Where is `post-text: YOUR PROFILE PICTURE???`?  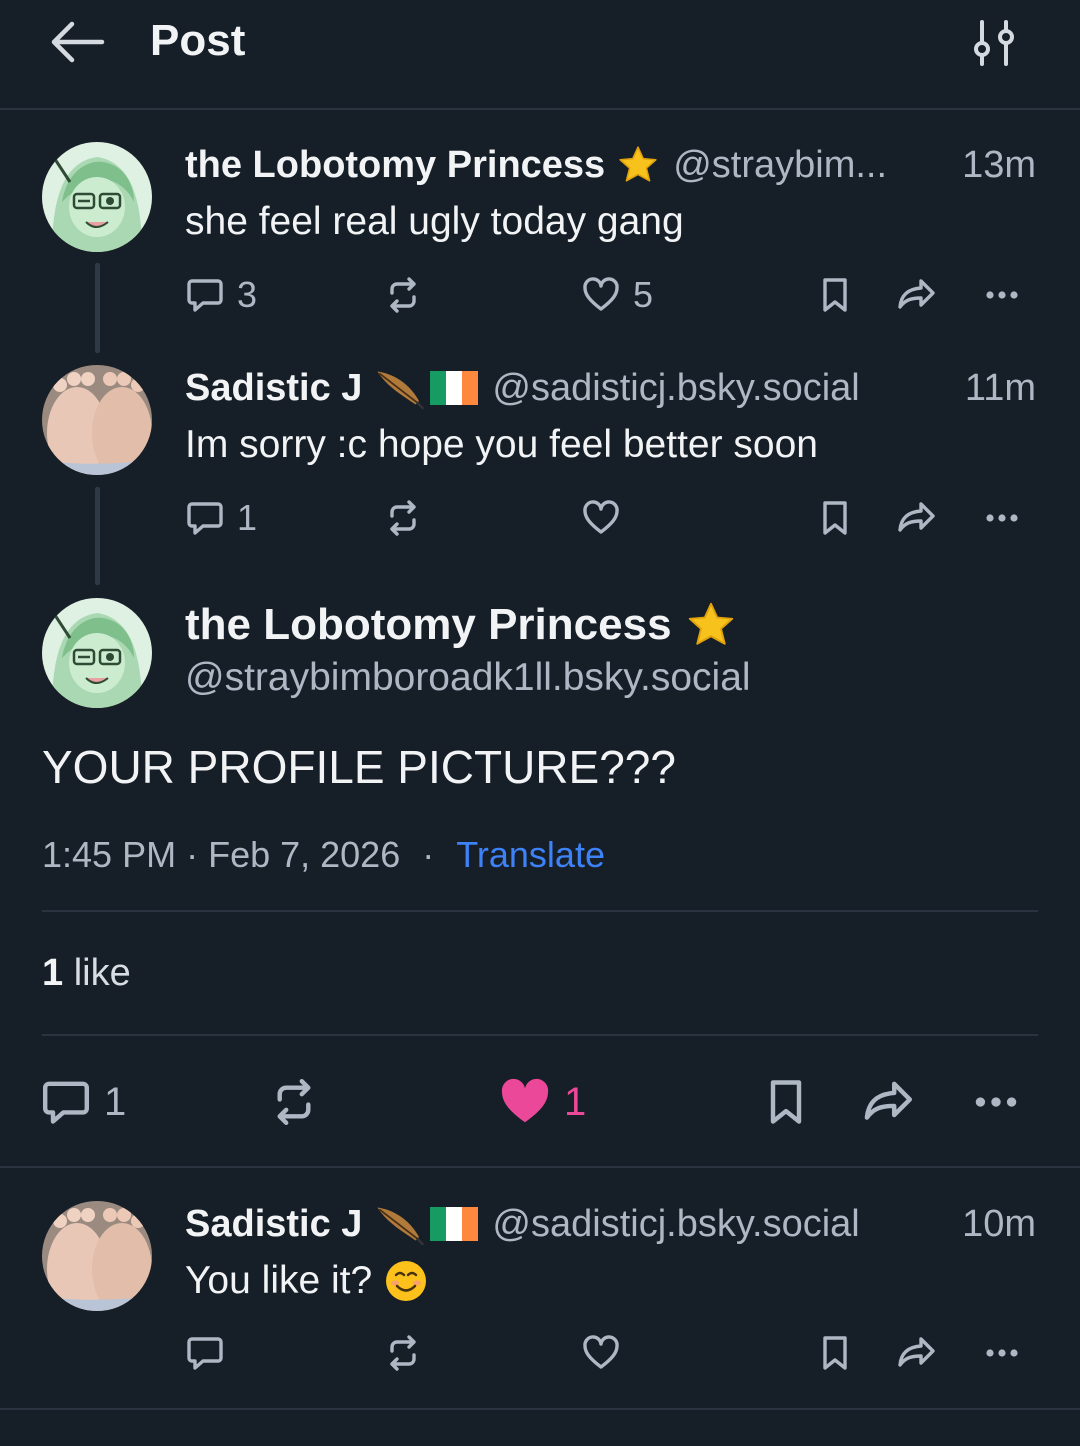 post-text: YOUR PROFILE PICTURE??? is located at coordinates (359, 767).